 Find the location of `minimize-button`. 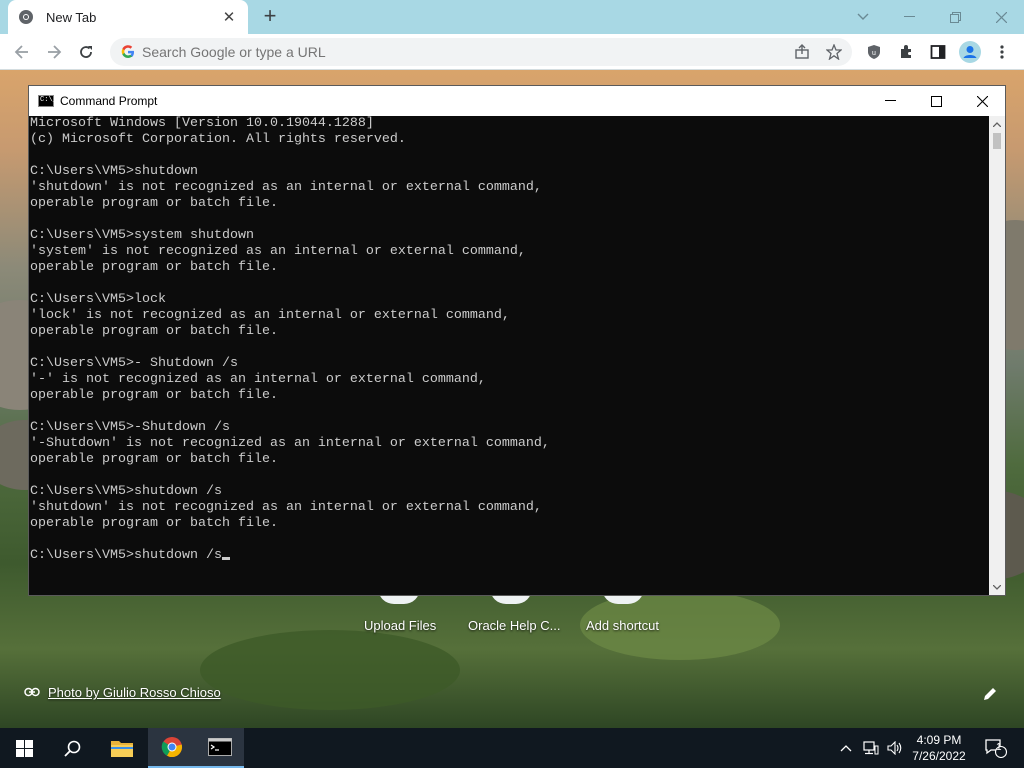

minimize-button is located at coordinates (909, 17).